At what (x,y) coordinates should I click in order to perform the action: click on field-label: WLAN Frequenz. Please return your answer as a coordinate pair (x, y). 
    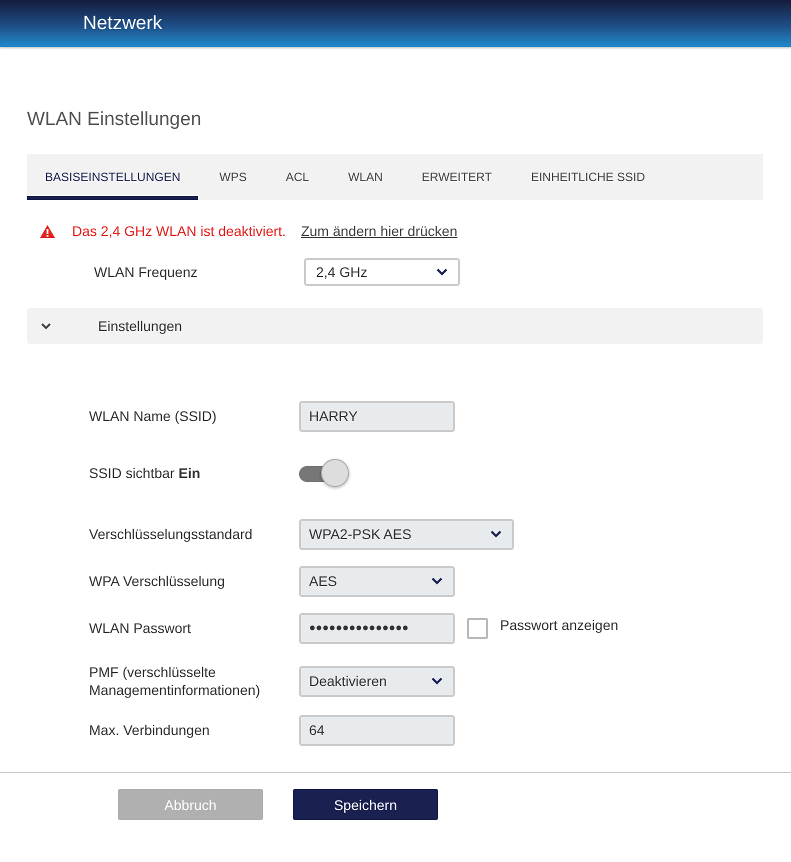
    Looking at the image, I should click on (146, 272).